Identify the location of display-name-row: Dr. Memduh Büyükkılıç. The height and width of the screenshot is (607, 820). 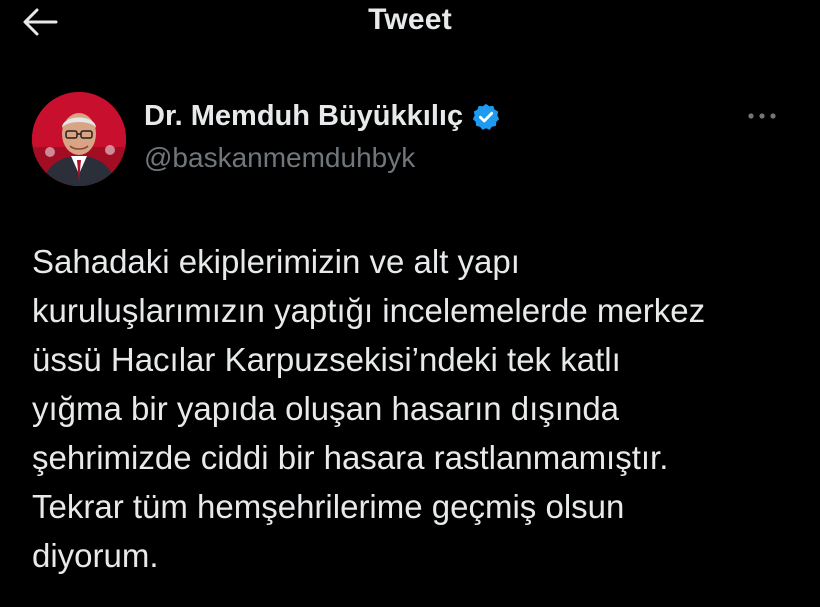
(322, 116).